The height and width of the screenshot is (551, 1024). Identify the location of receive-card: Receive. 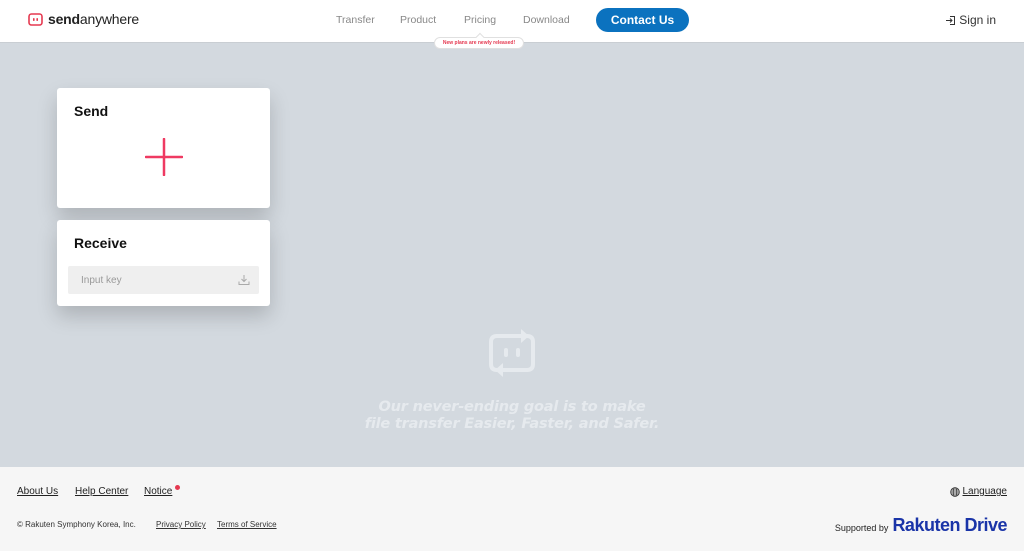
(163, 263).